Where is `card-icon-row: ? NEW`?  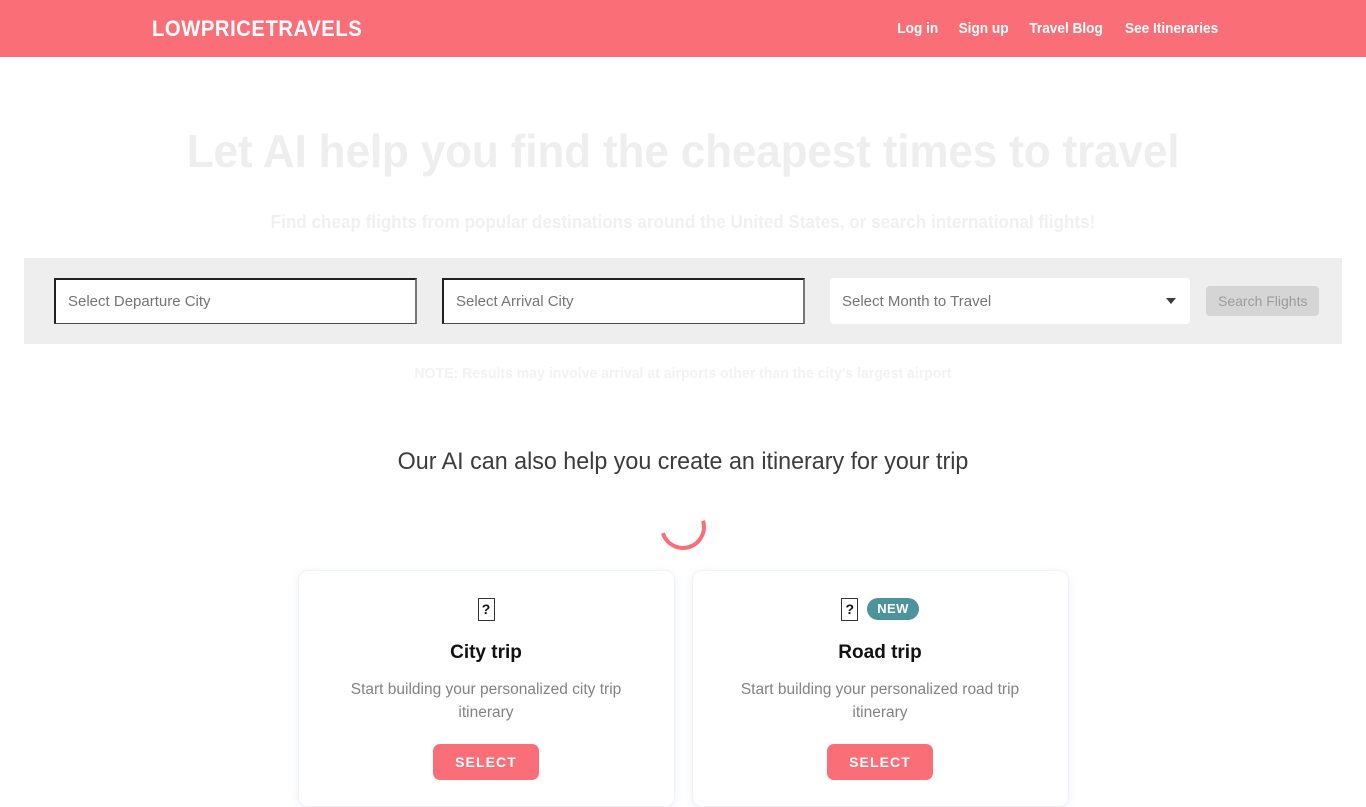
card-icon-row: ? NEW is located at coordinates (880, 609).